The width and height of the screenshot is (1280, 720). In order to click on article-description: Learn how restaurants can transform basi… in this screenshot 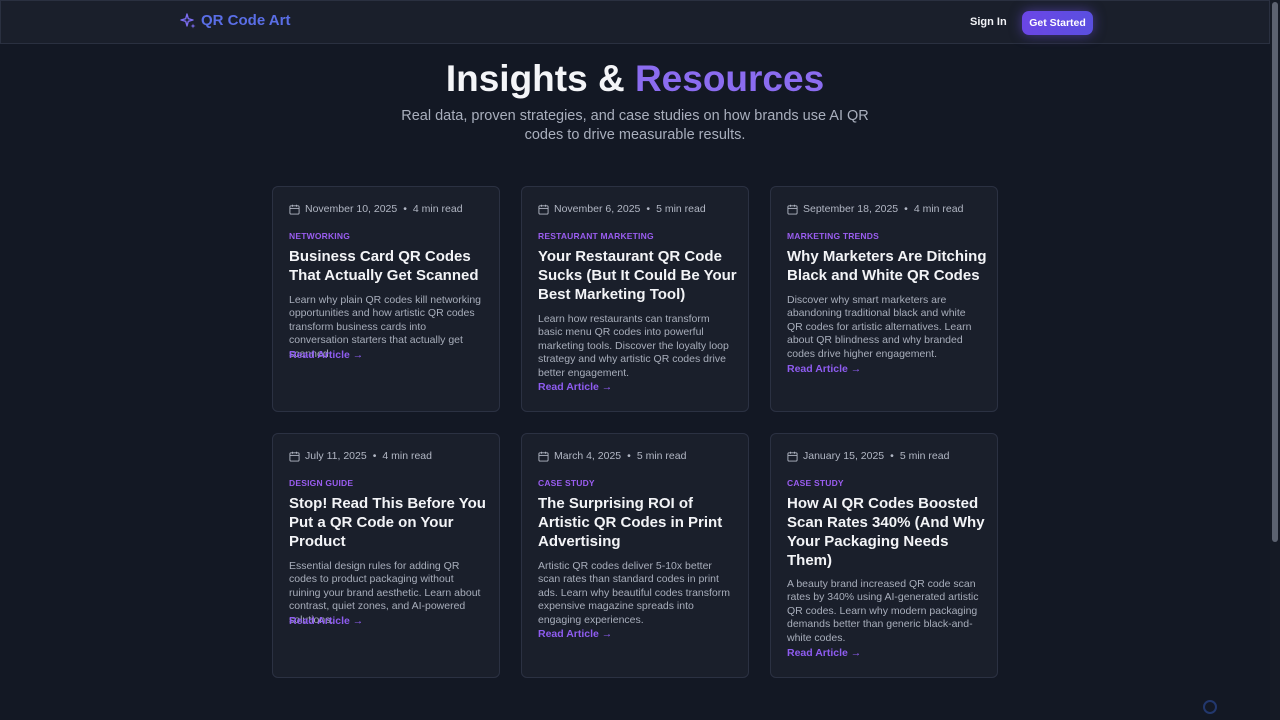, I will do `click(633, 346)`.